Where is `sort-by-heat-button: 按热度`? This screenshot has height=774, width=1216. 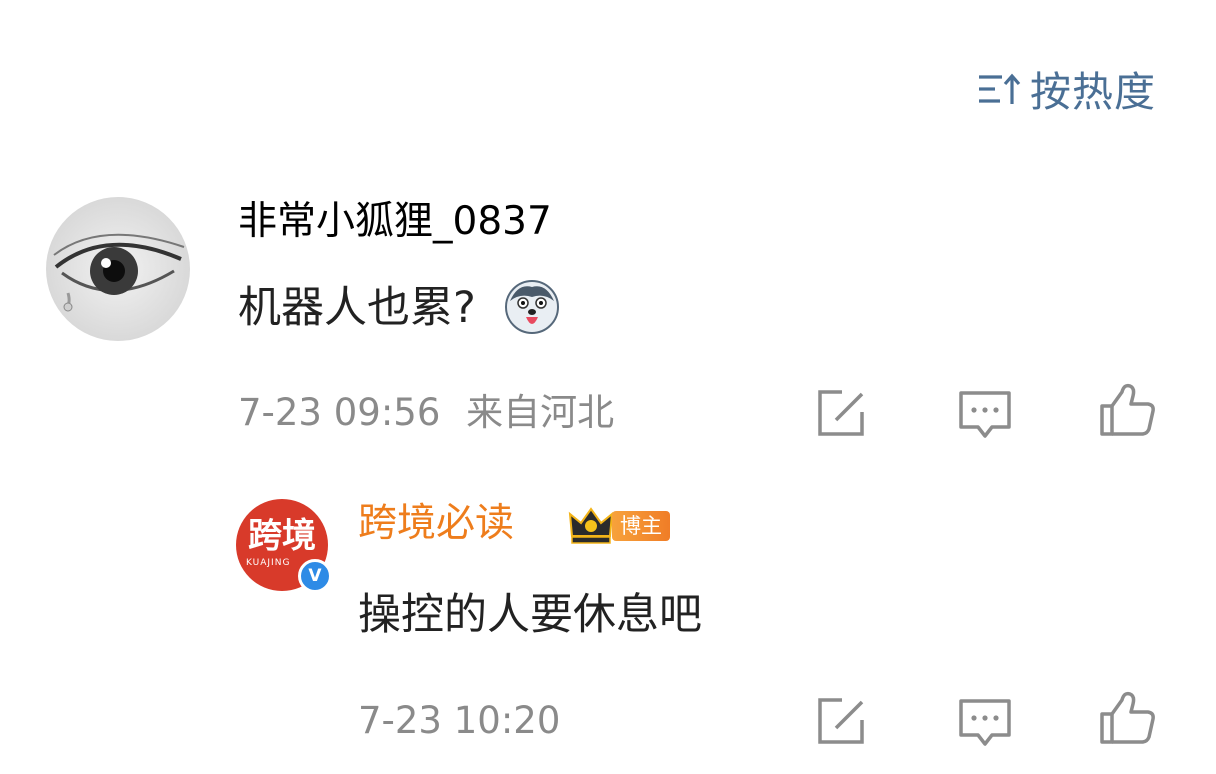 sort-by-heat-button: 按热度 is located at coordinates (1066, 92).